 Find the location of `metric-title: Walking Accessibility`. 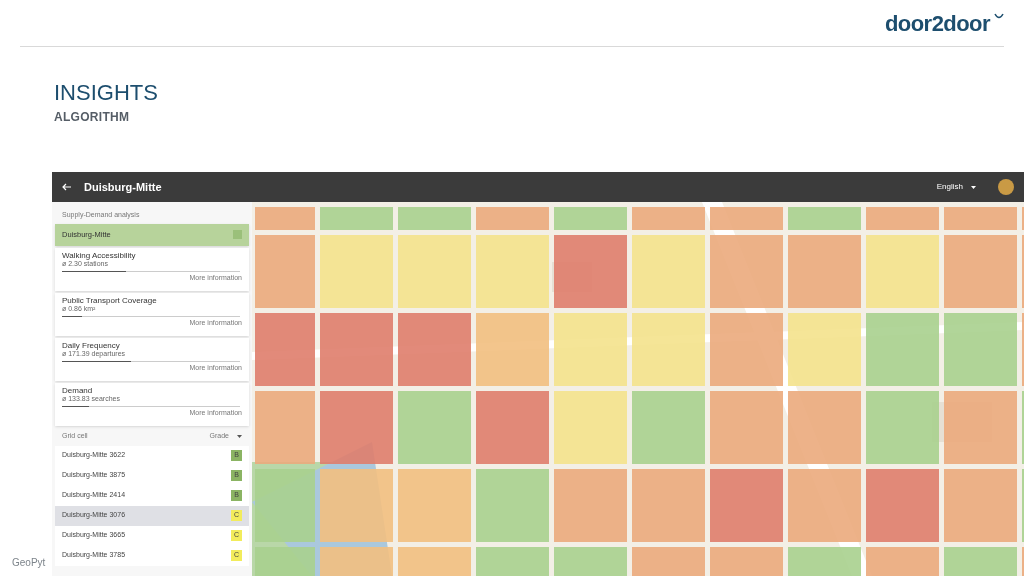

metric-title: Walking Accessibility is located at coordinates (99, 255).